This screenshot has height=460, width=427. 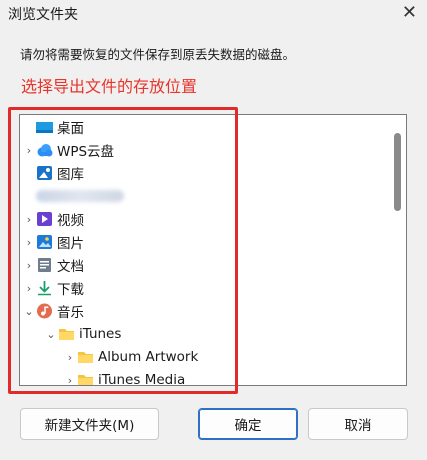 I want to click on tree-item-gallery: 图库, so click(x=53, y=173).